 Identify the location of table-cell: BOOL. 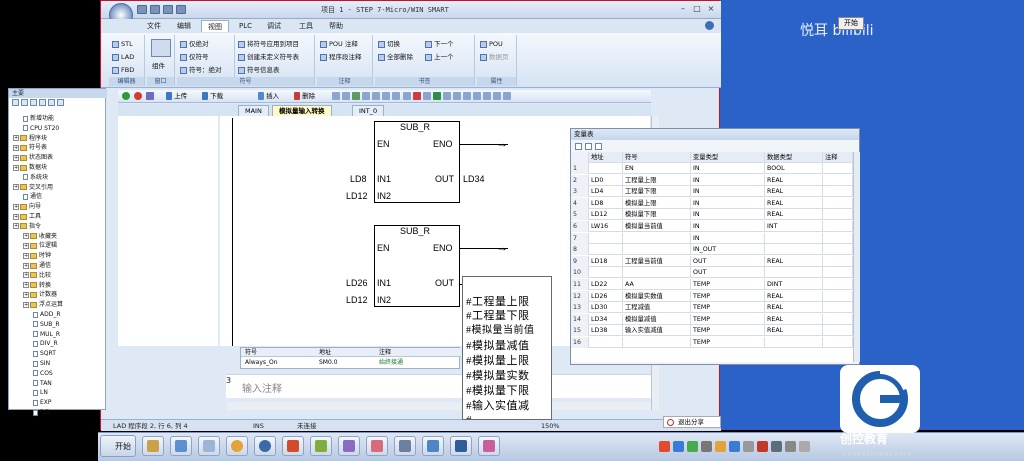
(794, 168).